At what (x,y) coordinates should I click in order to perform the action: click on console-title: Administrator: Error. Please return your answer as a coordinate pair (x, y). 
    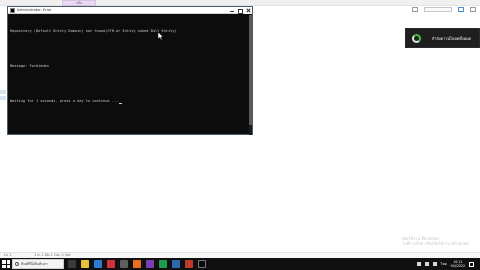
    Looking at the image, I should click on (34, 10).